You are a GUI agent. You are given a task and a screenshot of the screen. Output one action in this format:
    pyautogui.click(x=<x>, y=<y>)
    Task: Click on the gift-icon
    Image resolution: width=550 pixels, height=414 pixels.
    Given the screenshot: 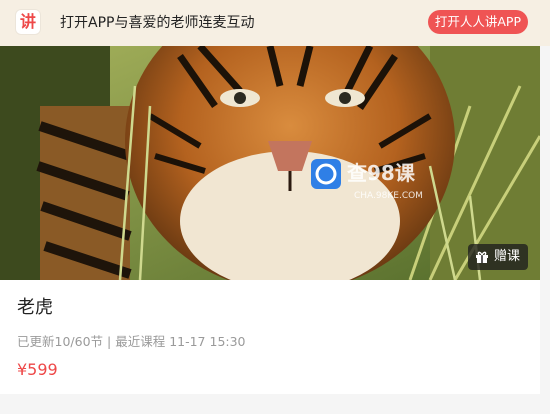 What is the action you would take?
    pyautogui.click(x=481, y=257)
    